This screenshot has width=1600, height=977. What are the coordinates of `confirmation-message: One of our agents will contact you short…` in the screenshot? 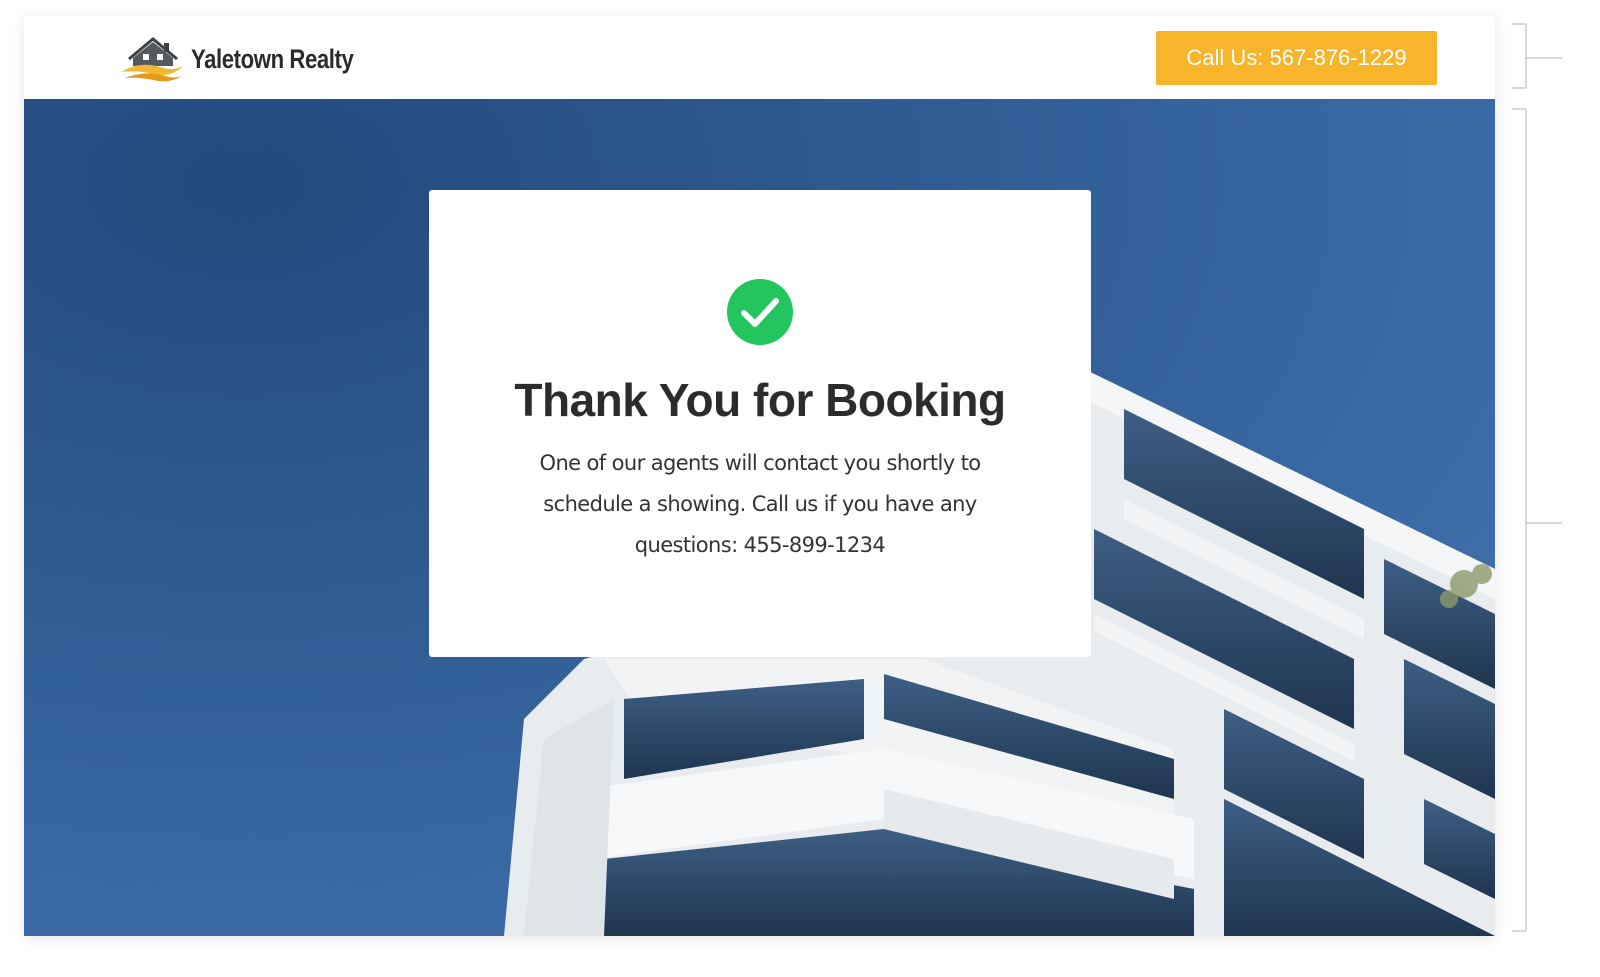 It's located at (760, 504).